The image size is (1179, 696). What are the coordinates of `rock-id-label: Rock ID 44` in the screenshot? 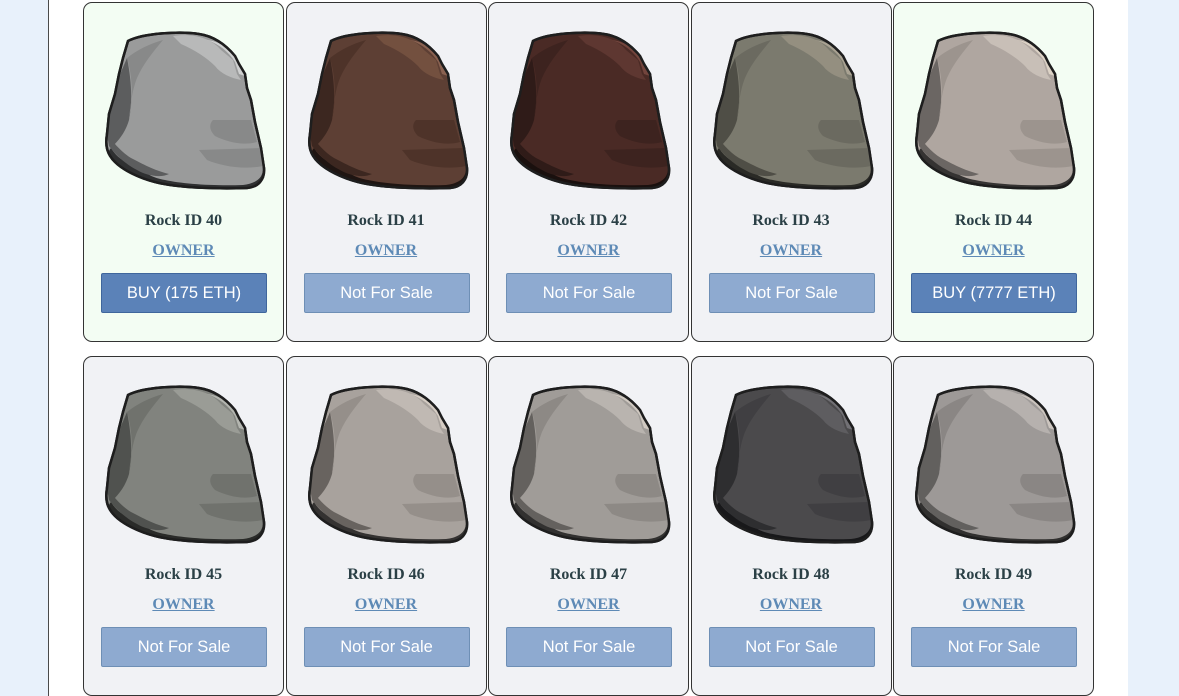 It's located at (993, 220).